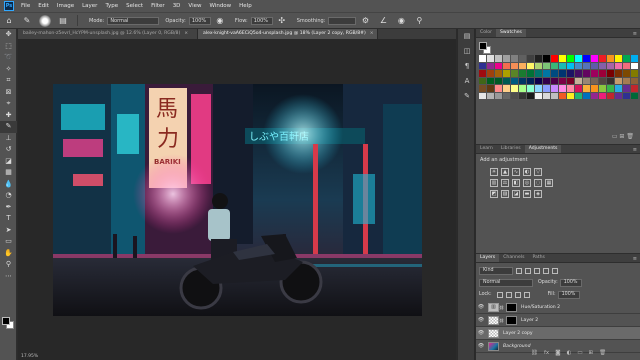 The height and width of the screenshot is (360, 640). I want to click on trash-icon: 🗑, so click(630, 136).